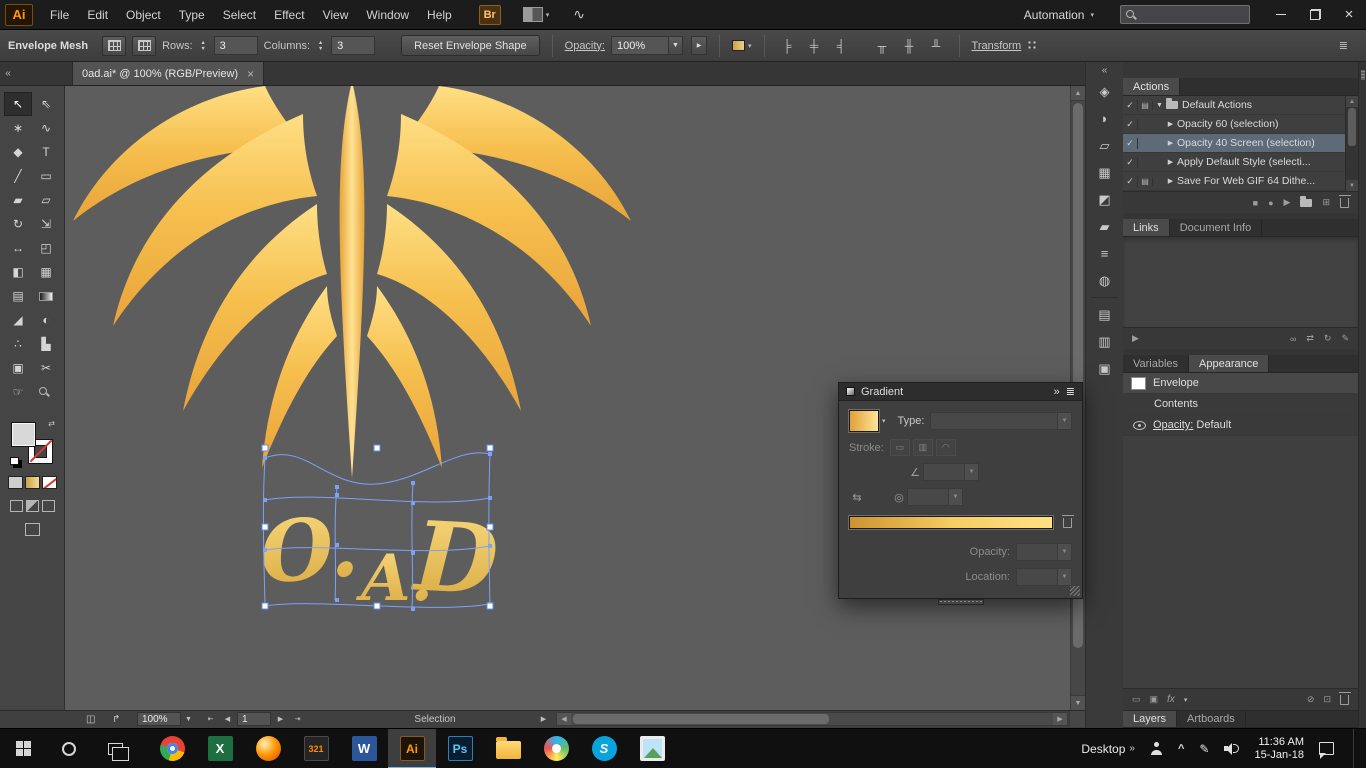 This screenshot has height=768, width=1366. Describe the element at coordinates (46, 200) in the screenshot. I see `tool-pencil: ▱` at that location.